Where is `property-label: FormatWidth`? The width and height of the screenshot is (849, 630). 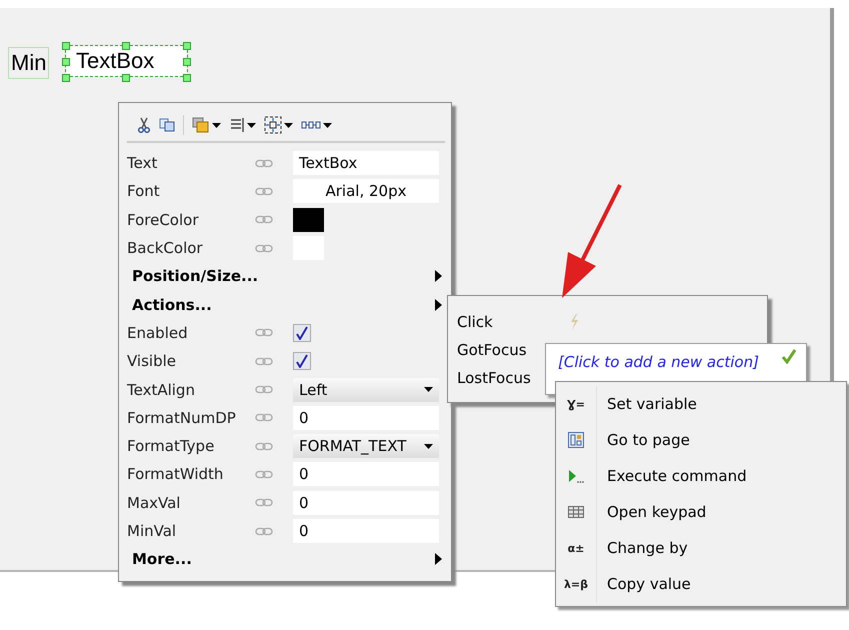 property-label: FormatWidth is located at coordinates (175, 474).